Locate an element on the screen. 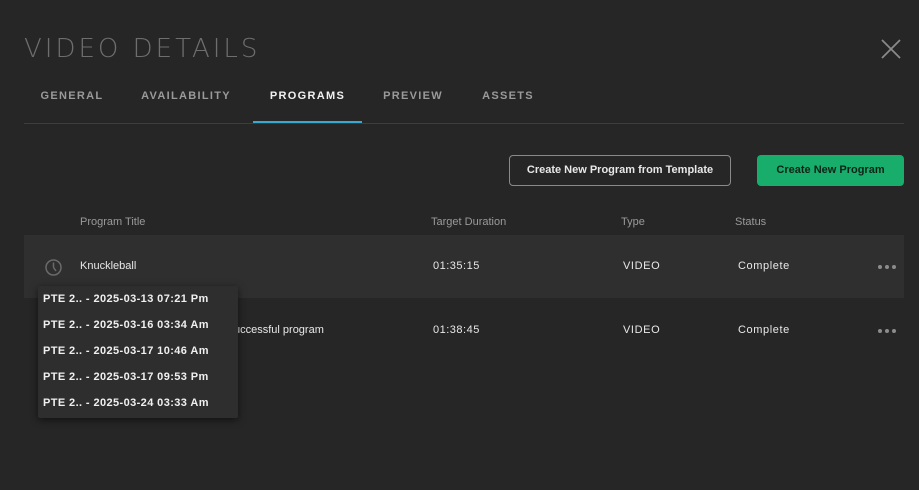  target-duration: 01:35:15 is located at coordinates (456, 266).